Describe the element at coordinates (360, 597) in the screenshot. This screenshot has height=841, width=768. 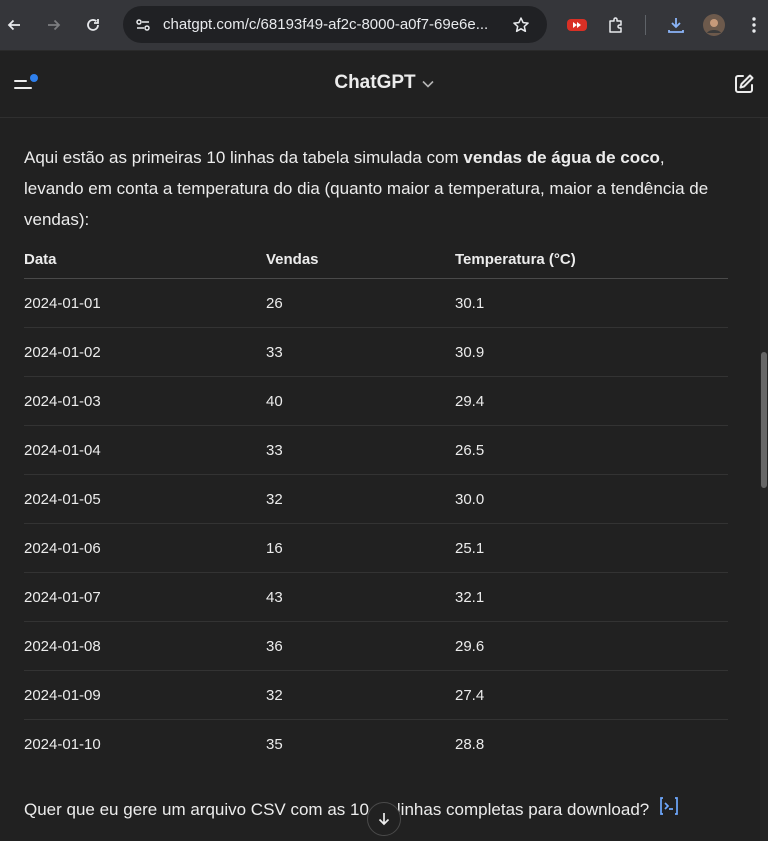
I see `table-cell: 43` at that location.